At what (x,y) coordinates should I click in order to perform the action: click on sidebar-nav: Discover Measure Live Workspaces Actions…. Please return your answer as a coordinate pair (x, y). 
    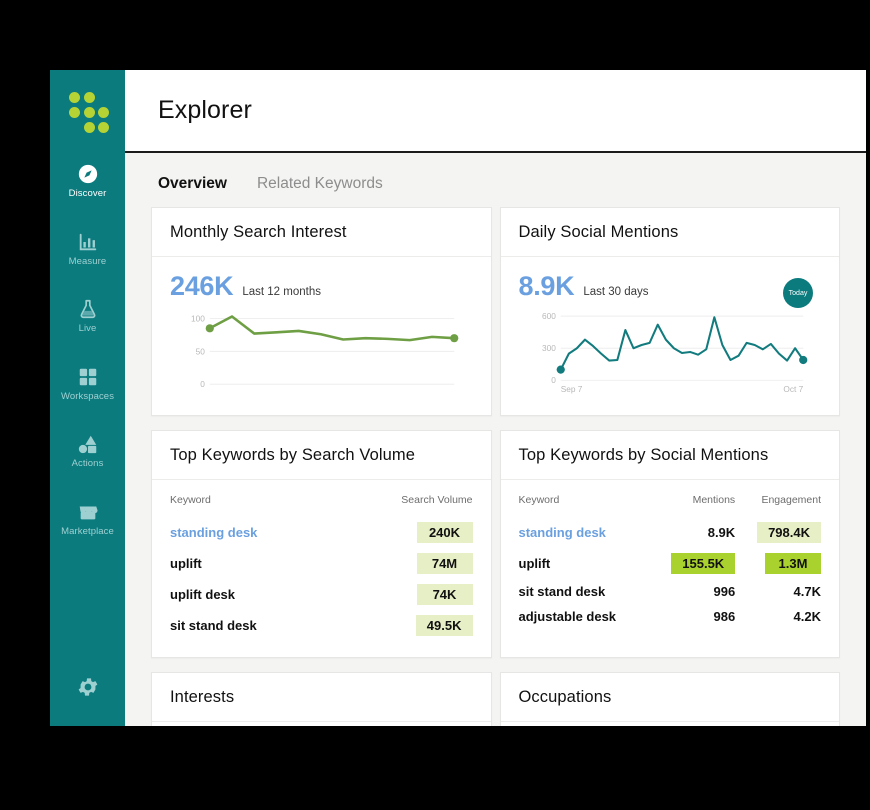
    Looking at the image, I should click on (87, 356).